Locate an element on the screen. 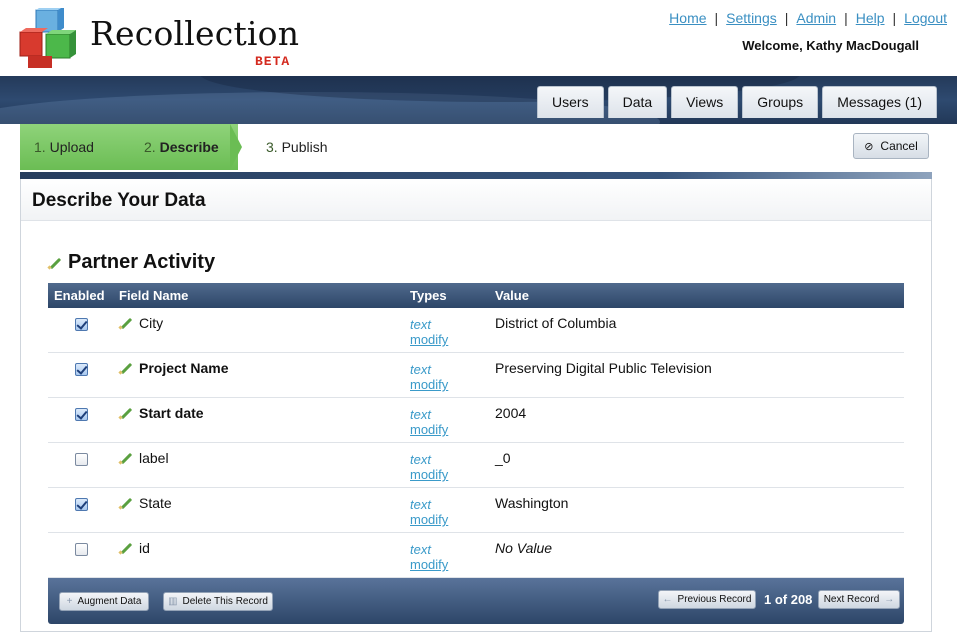  column-enabled: Enabled is located at coordinates (79, 295).